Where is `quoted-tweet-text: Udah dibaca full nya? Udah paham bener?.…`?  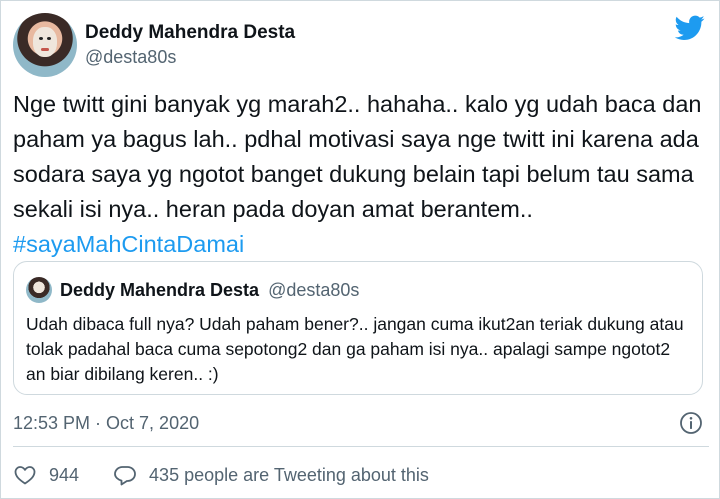 quoted-tweet-text: Udah dibaca full nya? Udah paham bener?.… is located at coordinates (355, 349).